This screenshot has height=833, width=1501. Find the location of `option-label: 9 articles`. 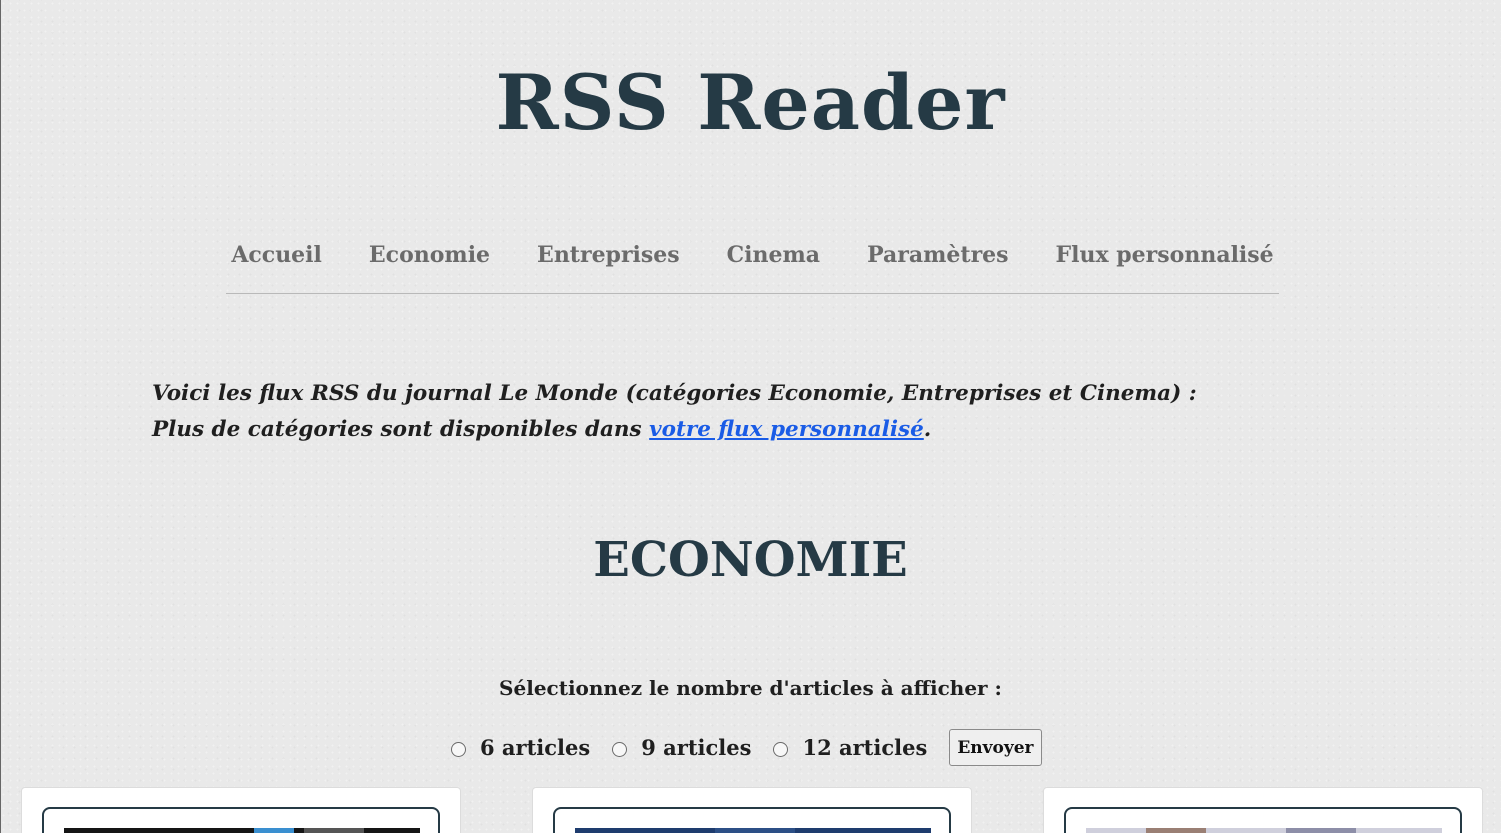

option-label: 9 articles is located at coordinates (696, 747).